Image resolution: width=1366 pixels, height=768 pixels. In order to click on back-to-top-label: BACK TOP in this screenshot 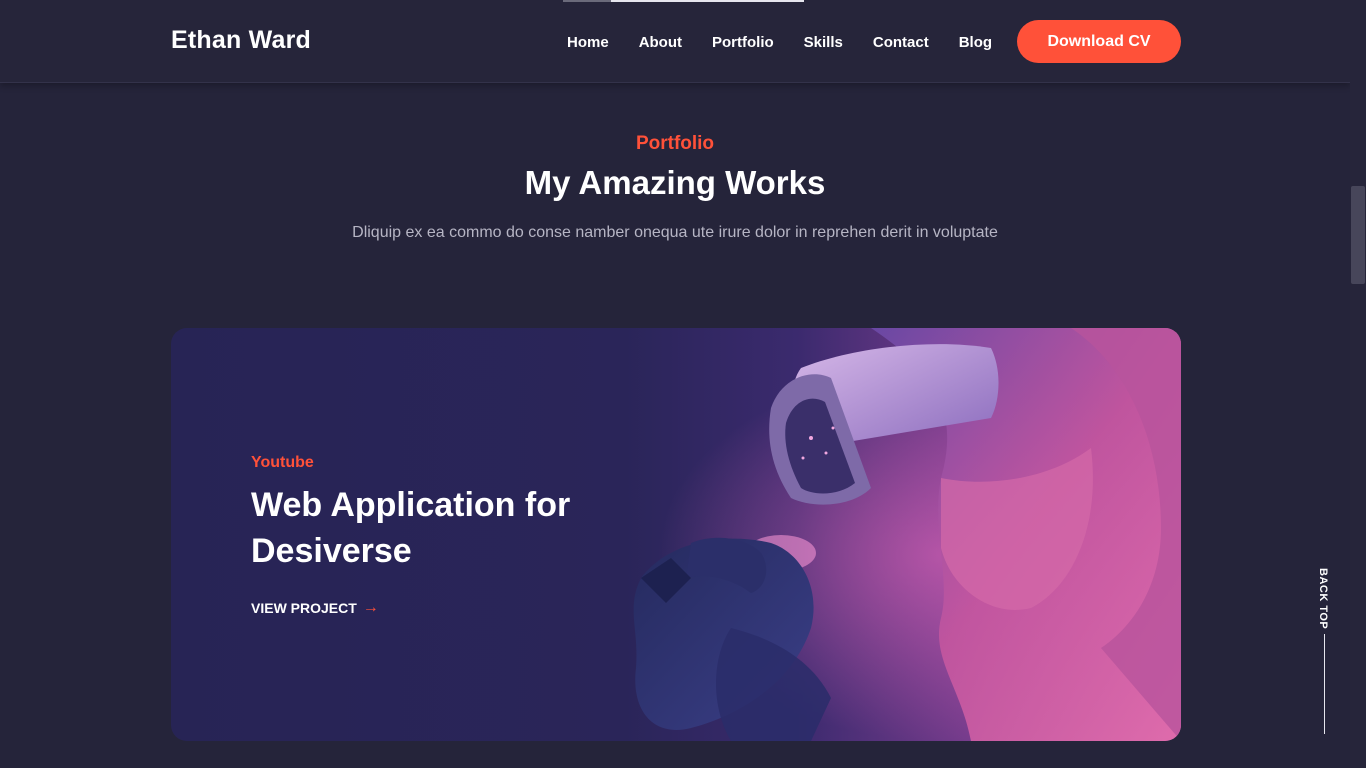, I will do `click(1323, 599)`.